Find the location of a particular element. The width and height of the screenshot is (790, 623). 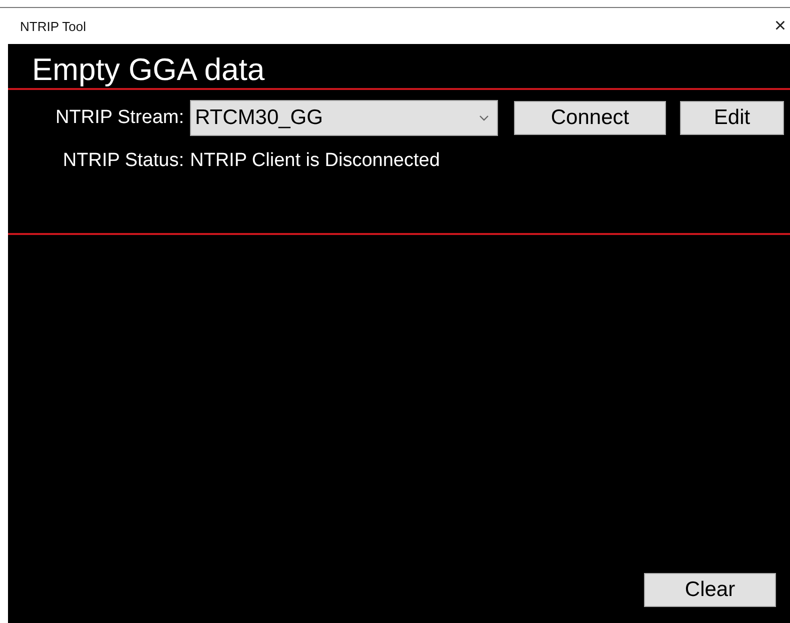

stream-dropdown: RTCM30_GG is located at coordinates (344, 118).